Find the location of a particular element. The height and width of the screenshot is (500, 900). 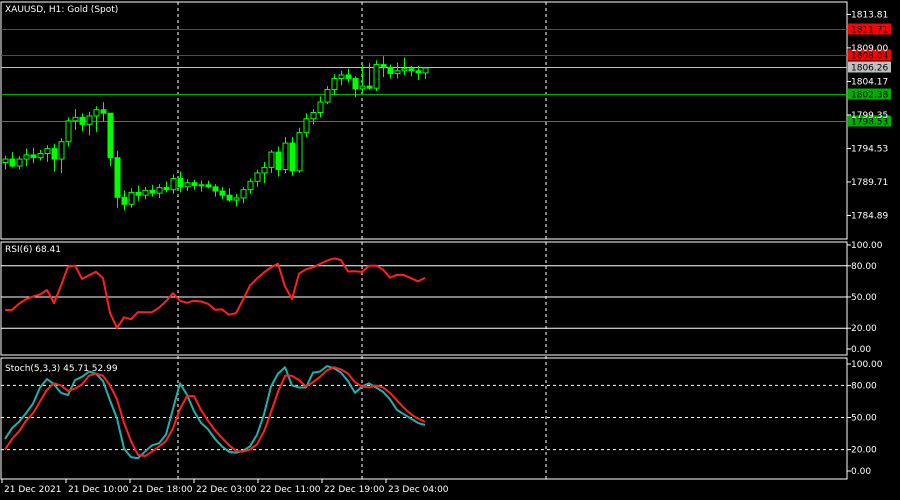

stoch-title: Stoch(5,3,3) 45.71 52.99 is located at coordinates (61, 369).